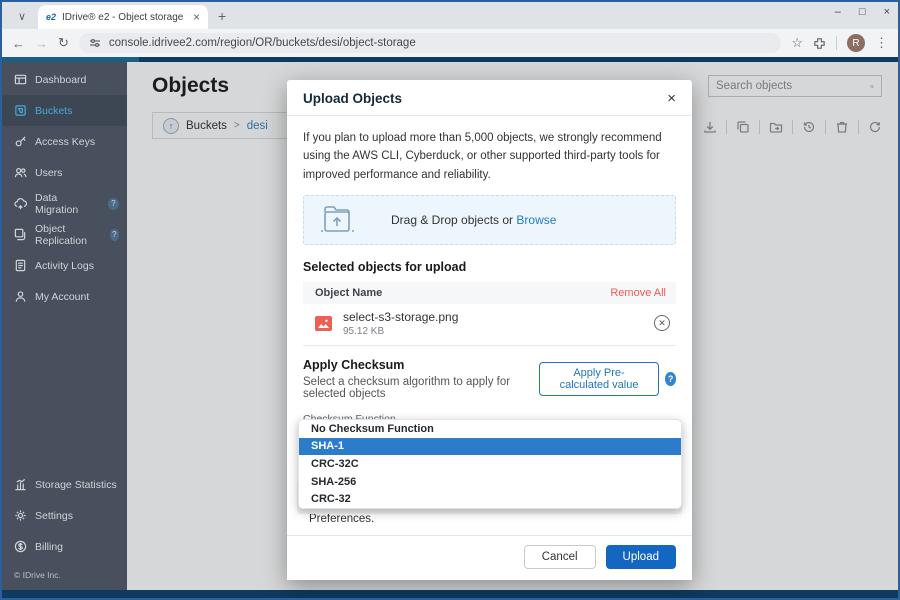  What do you see at coordinates (797, 43) in the screenshot?
I see `bookmark-star-icon: ☆` at bounding box center [797, 43].